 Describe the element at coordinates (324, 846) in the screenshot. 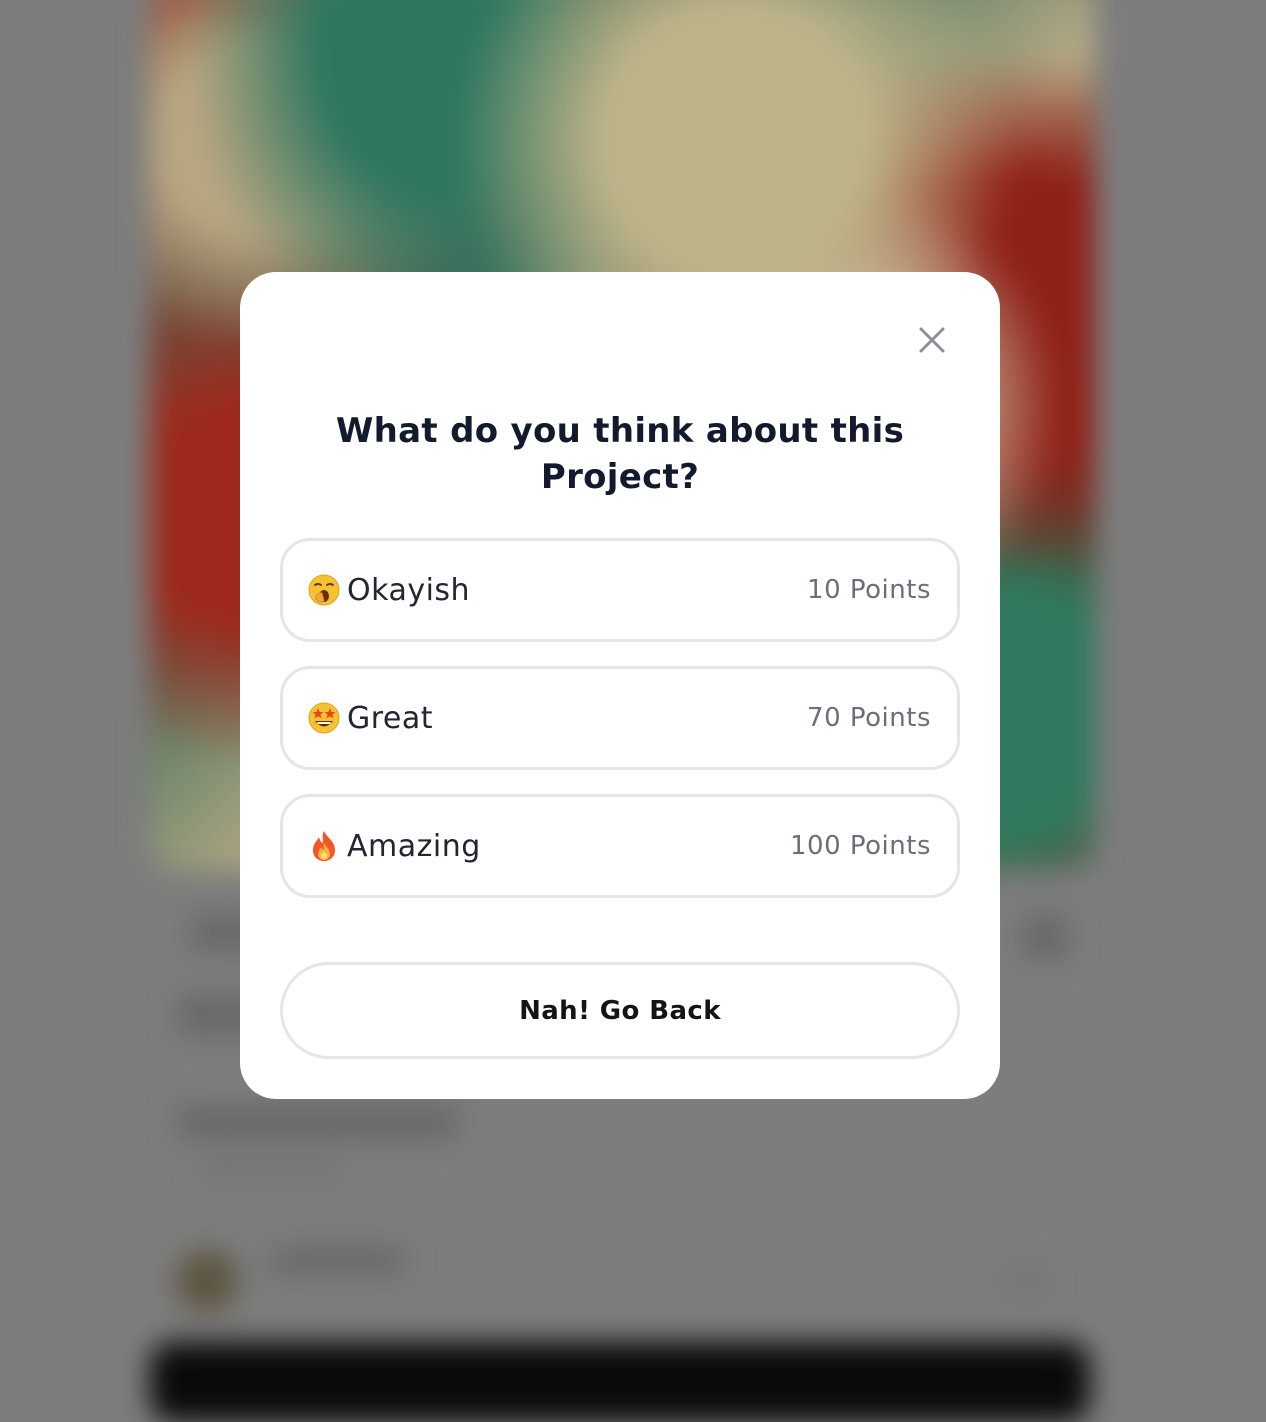

I see `fire-icon` at that location.